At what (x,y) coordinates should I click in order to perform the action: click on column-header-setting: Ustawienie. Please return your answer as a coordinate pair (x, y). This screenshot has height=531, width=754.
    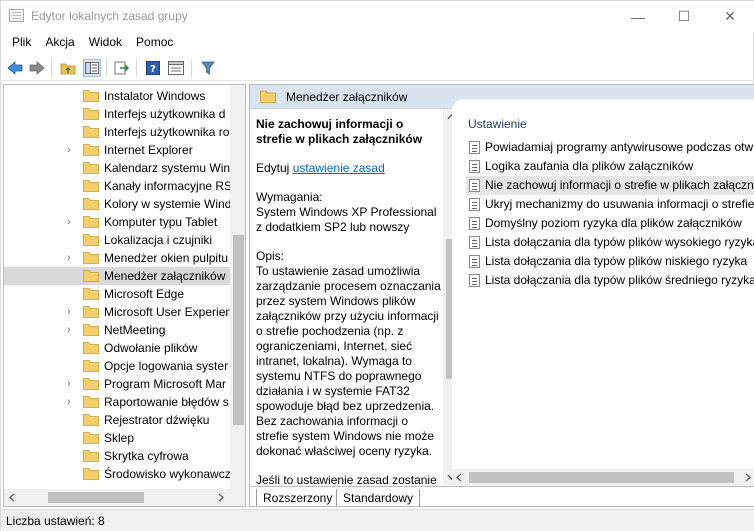
    Looking at the image, I should click on (497, 124).